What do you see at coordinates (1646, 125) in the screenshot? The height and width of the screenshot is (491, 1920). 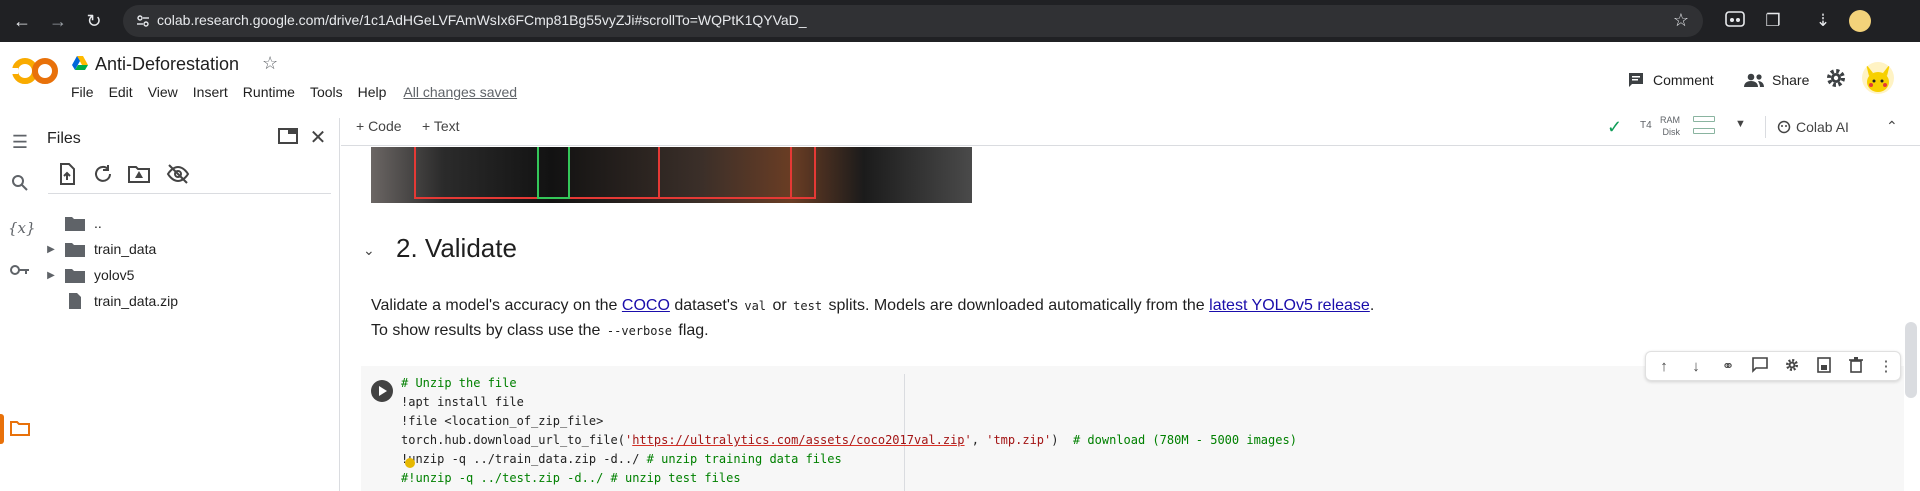 I see `gpu-type: T4` at bounding box center [1646, 125].